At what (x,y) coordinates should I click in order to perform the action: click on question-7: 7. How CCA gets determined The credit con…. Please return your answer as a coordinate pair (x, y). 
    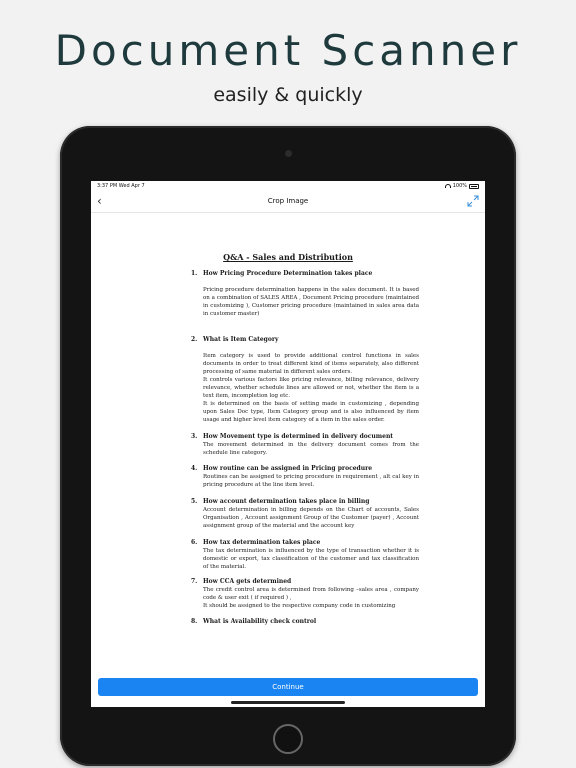
    Looking at the image, I should click on (305, 593).